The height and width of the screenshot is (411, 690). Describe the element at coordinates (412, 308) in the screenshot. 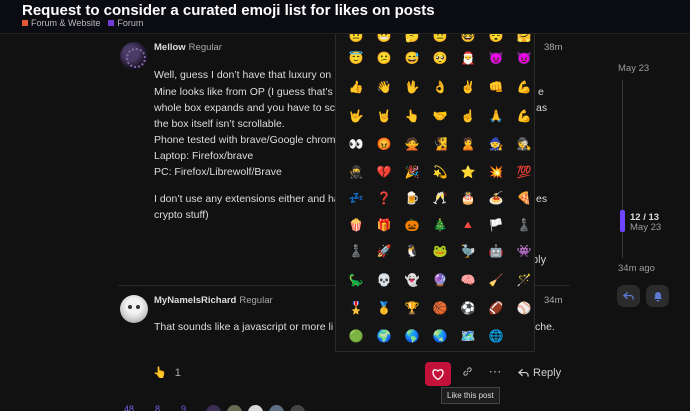

I see `emoji-item: 🏆` at that location.